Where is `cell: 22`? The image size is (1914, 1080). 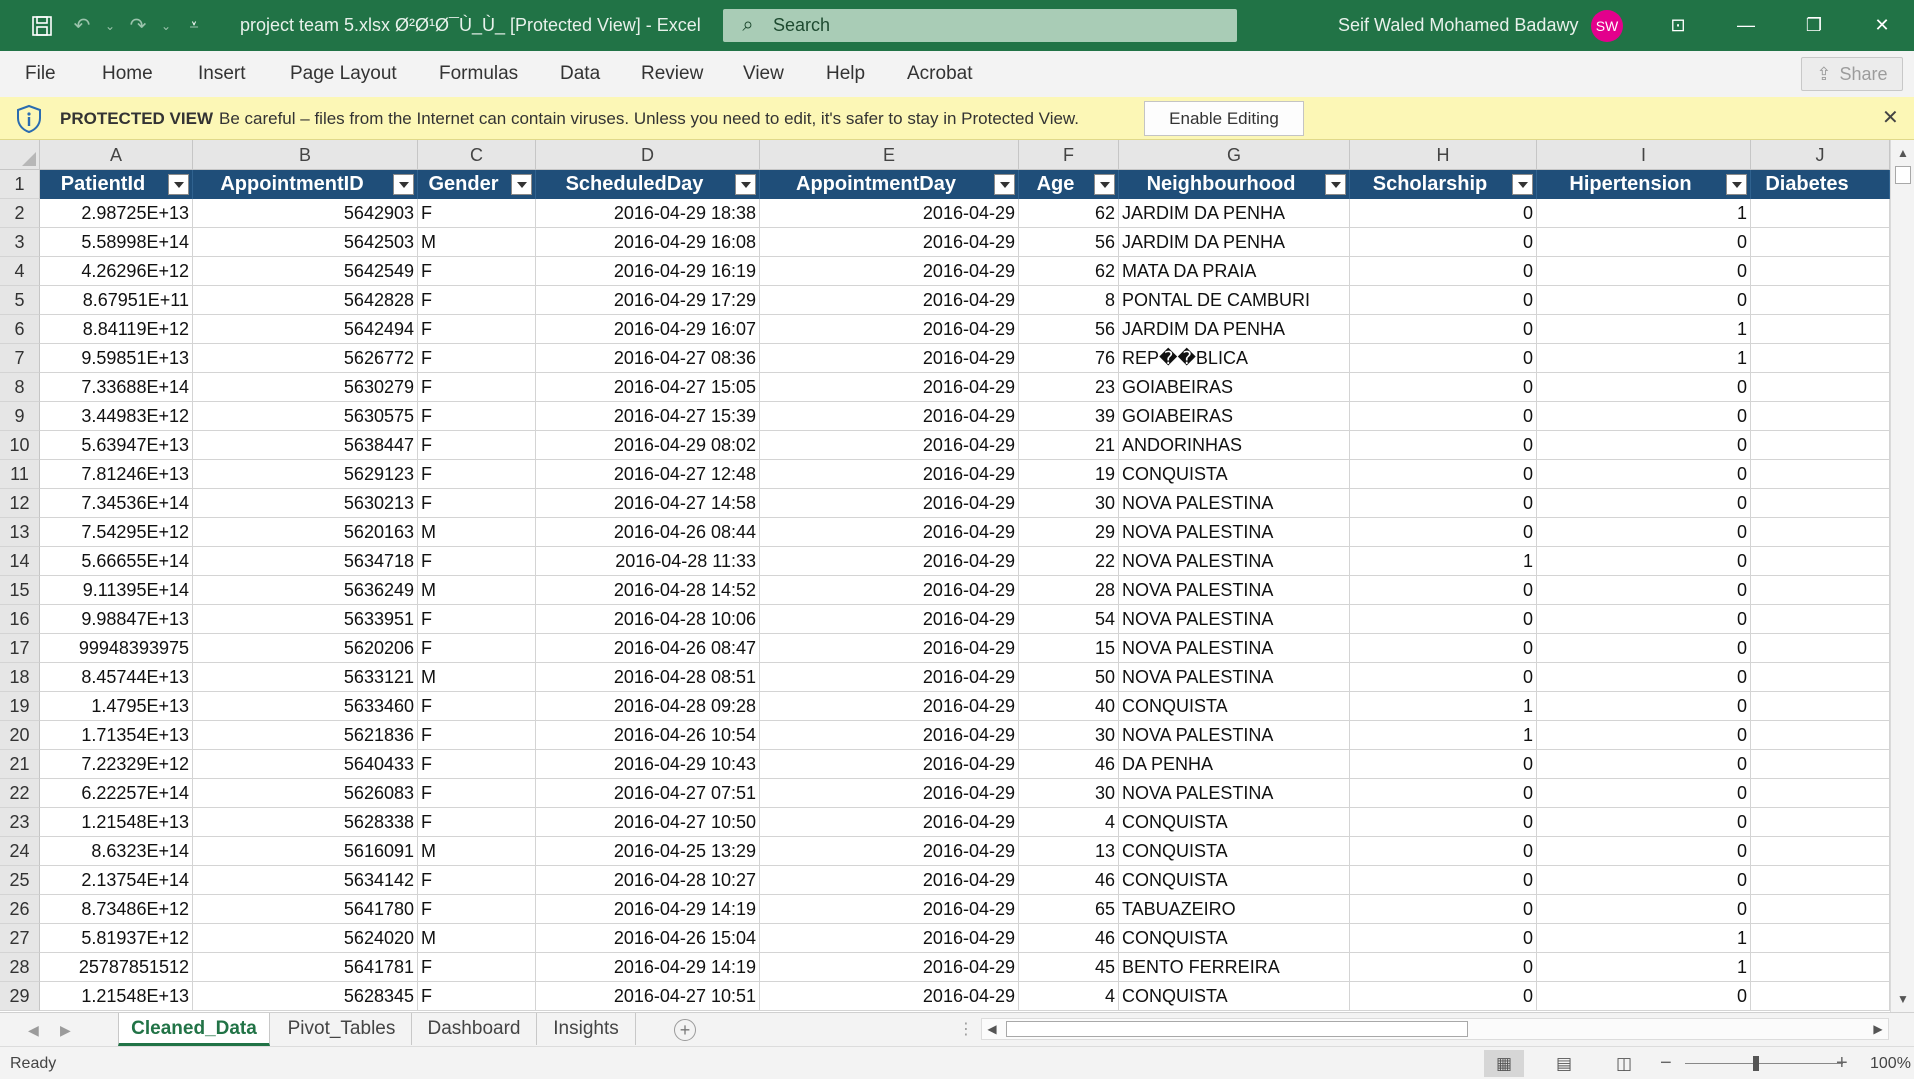 cell: 22 is located at coordinates (1069, 561).